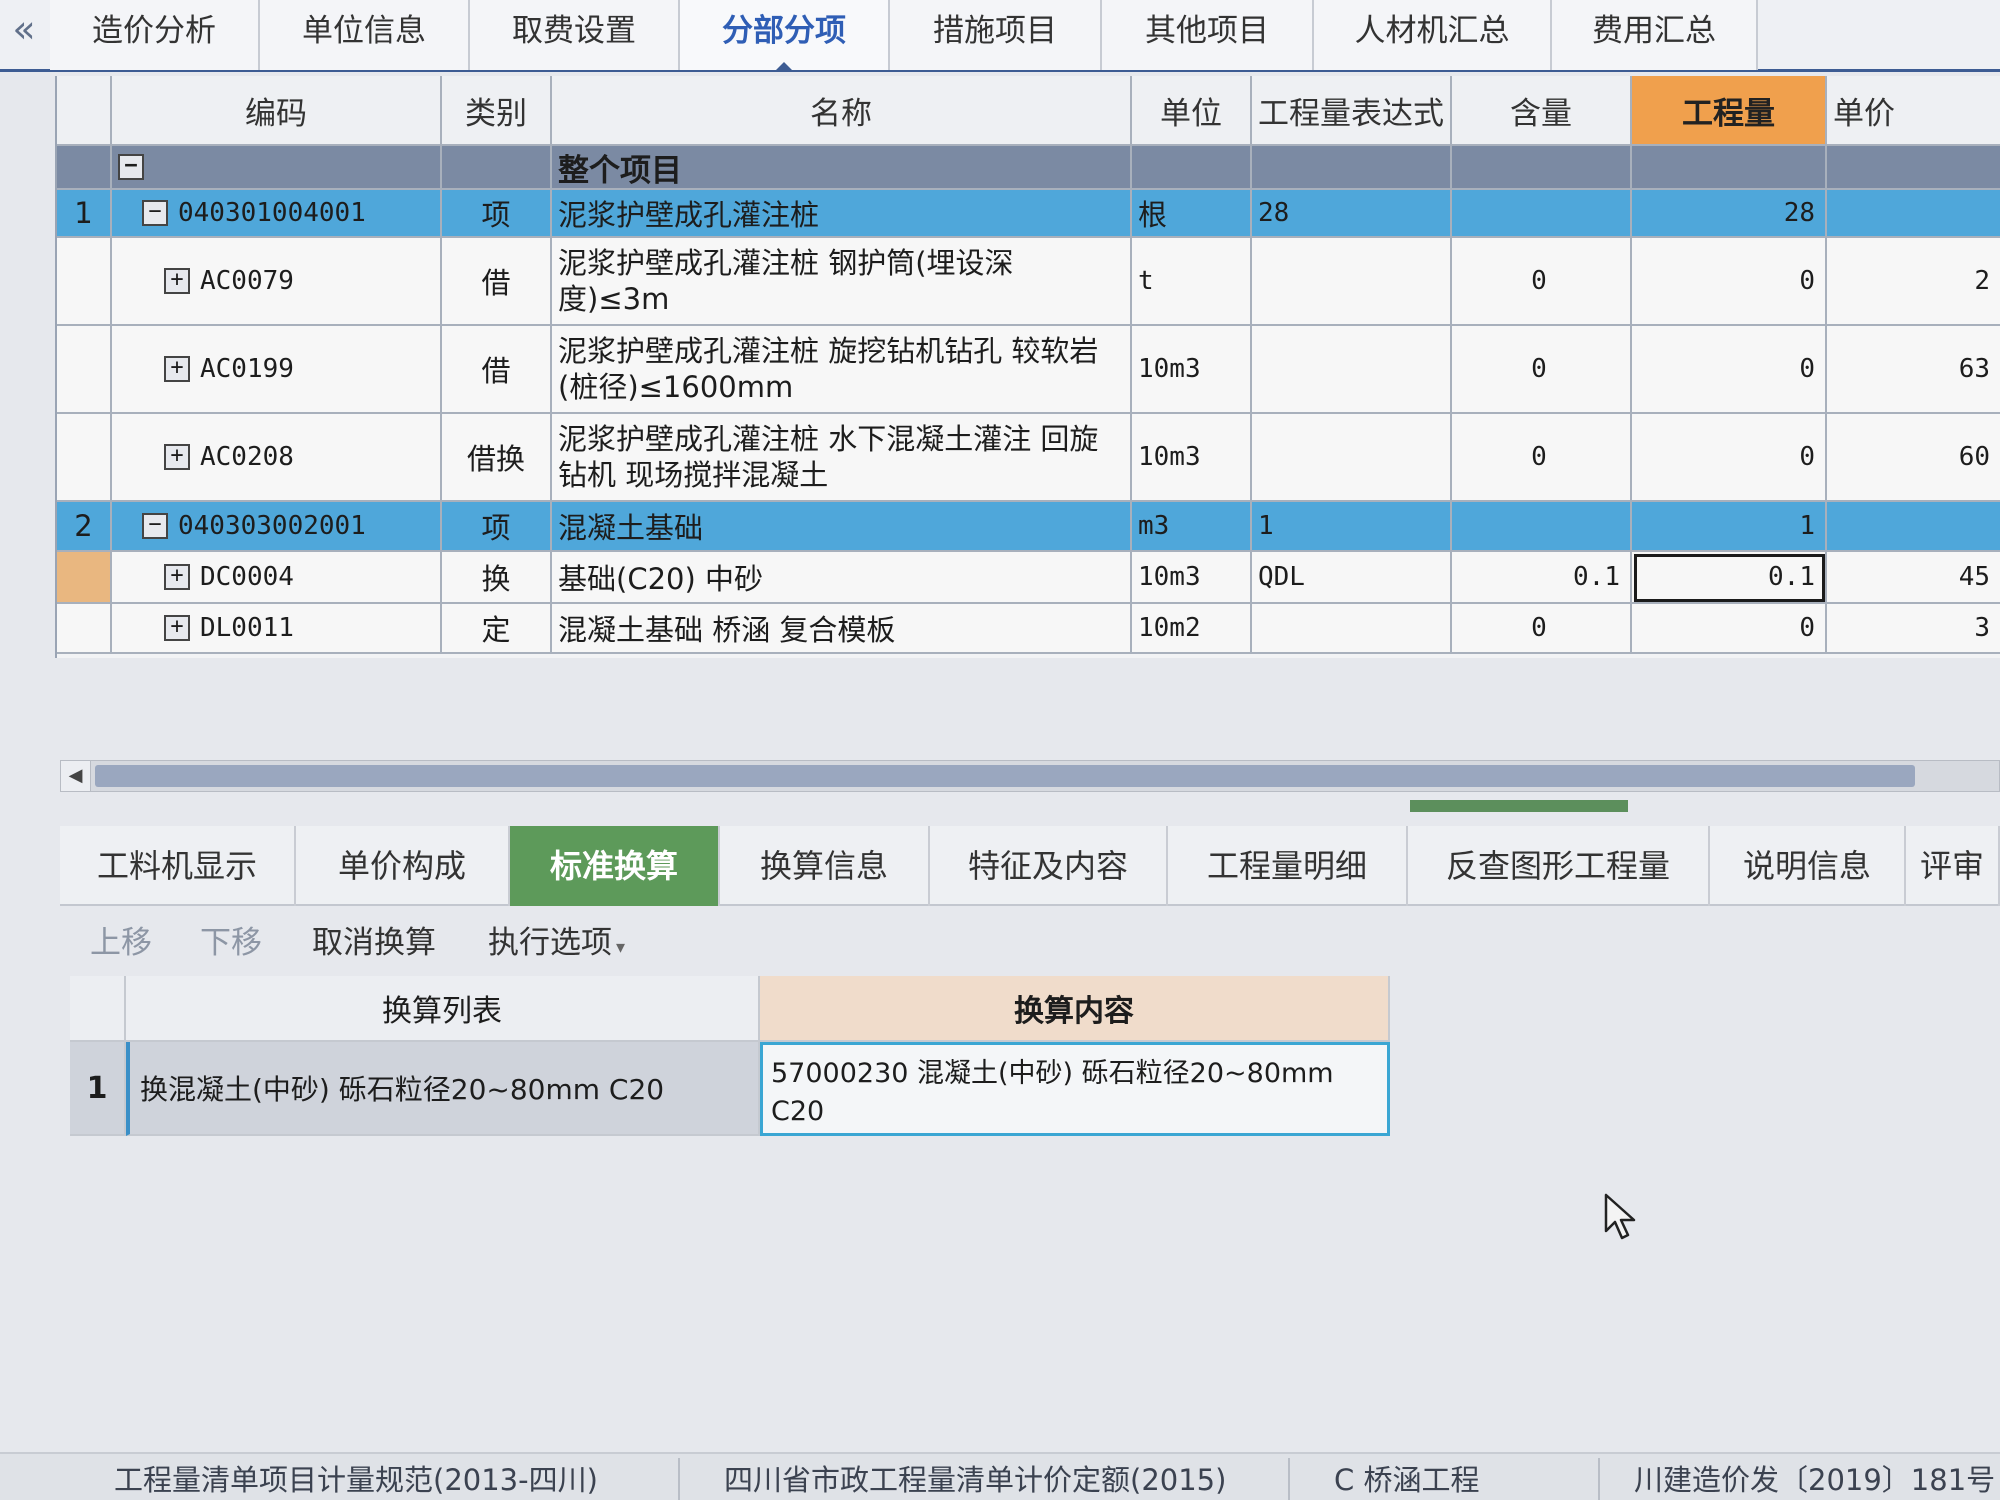 This screenshot has width=2000, height=1500. What do you see at coordinates (785, 36) in the screenshot?
I see `tab-sub-items: 分部分项` at bounding box center [785, 36].